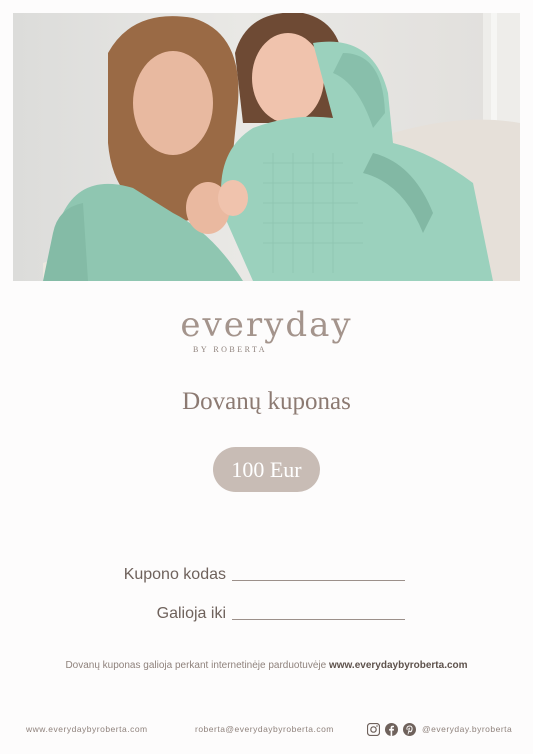 This screenshot has height=754, width=533. What do you see at coordinates (318, 580) in the screenshot?
I see `code-line` at bounding box center [318, 580].